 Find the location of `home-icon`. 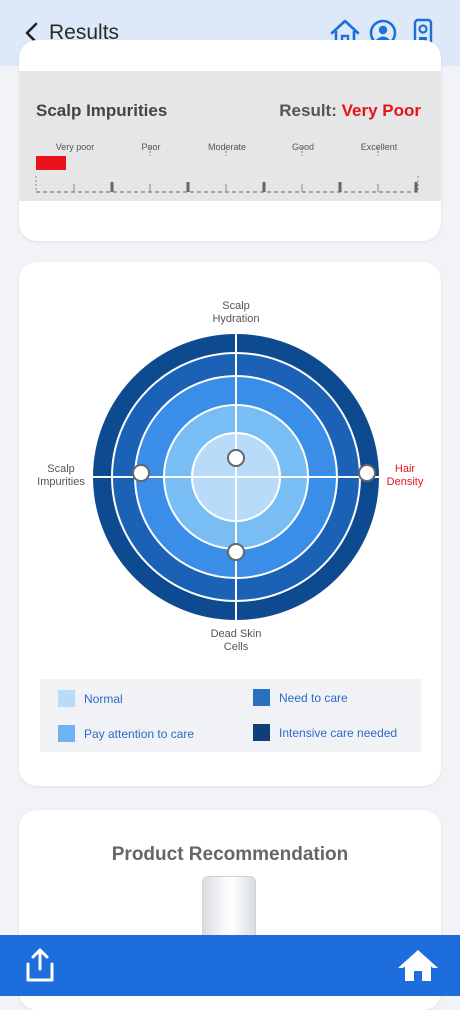

home-icon is located at coordinates (418, 965).